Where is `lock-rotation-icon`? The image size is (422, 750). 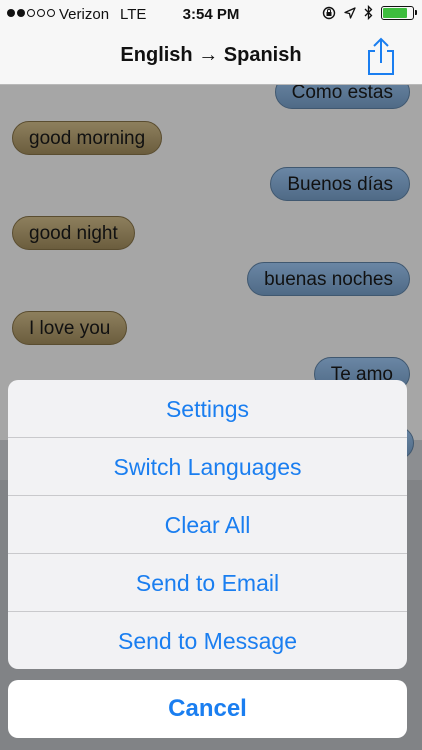 lock-rotation-icon is located at coordinates (329, 12).